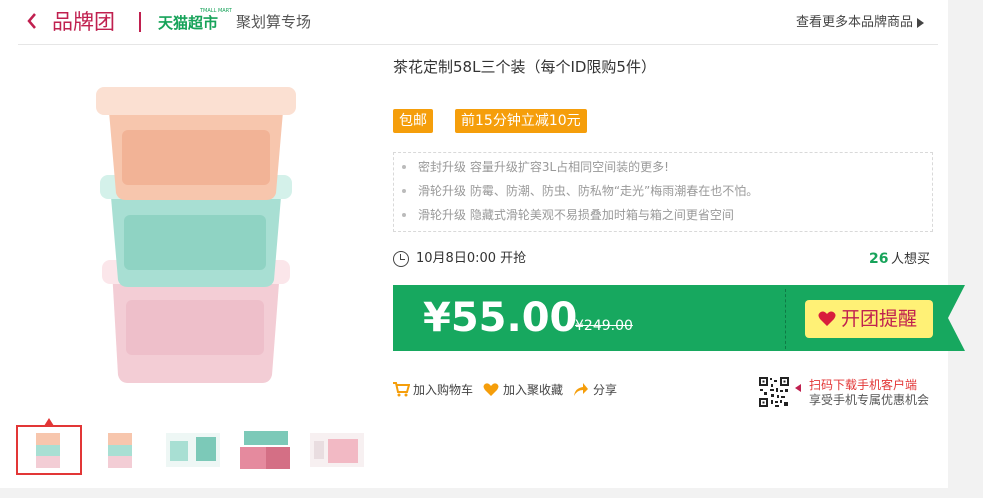 The image size is (983, 498). What do you see at coordinates (401, 259) in the screenshot?
I see `clock-icon` at bounding box center [401, 259].